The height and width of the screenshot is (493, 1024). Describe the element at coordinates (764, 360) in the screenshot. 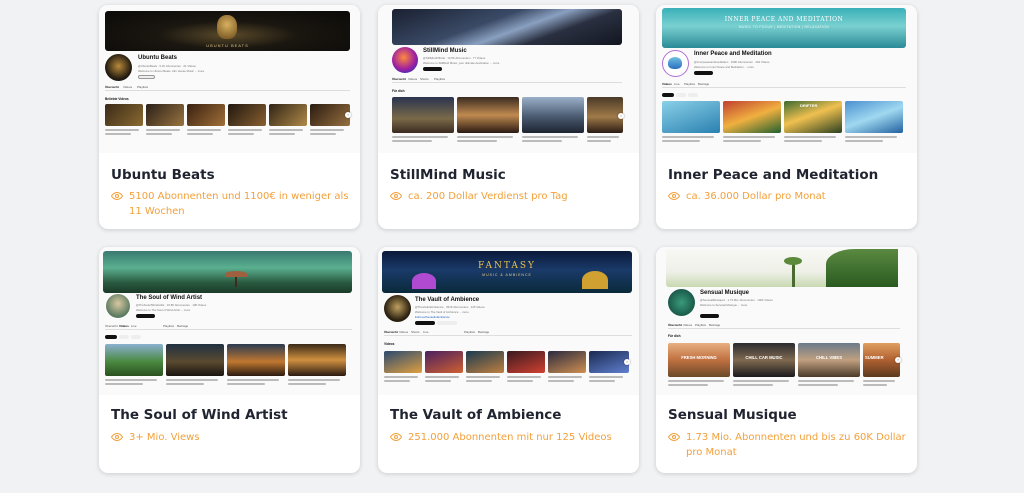

I see `video-thumbnail: CHILL CAR MUSIC` at that location.